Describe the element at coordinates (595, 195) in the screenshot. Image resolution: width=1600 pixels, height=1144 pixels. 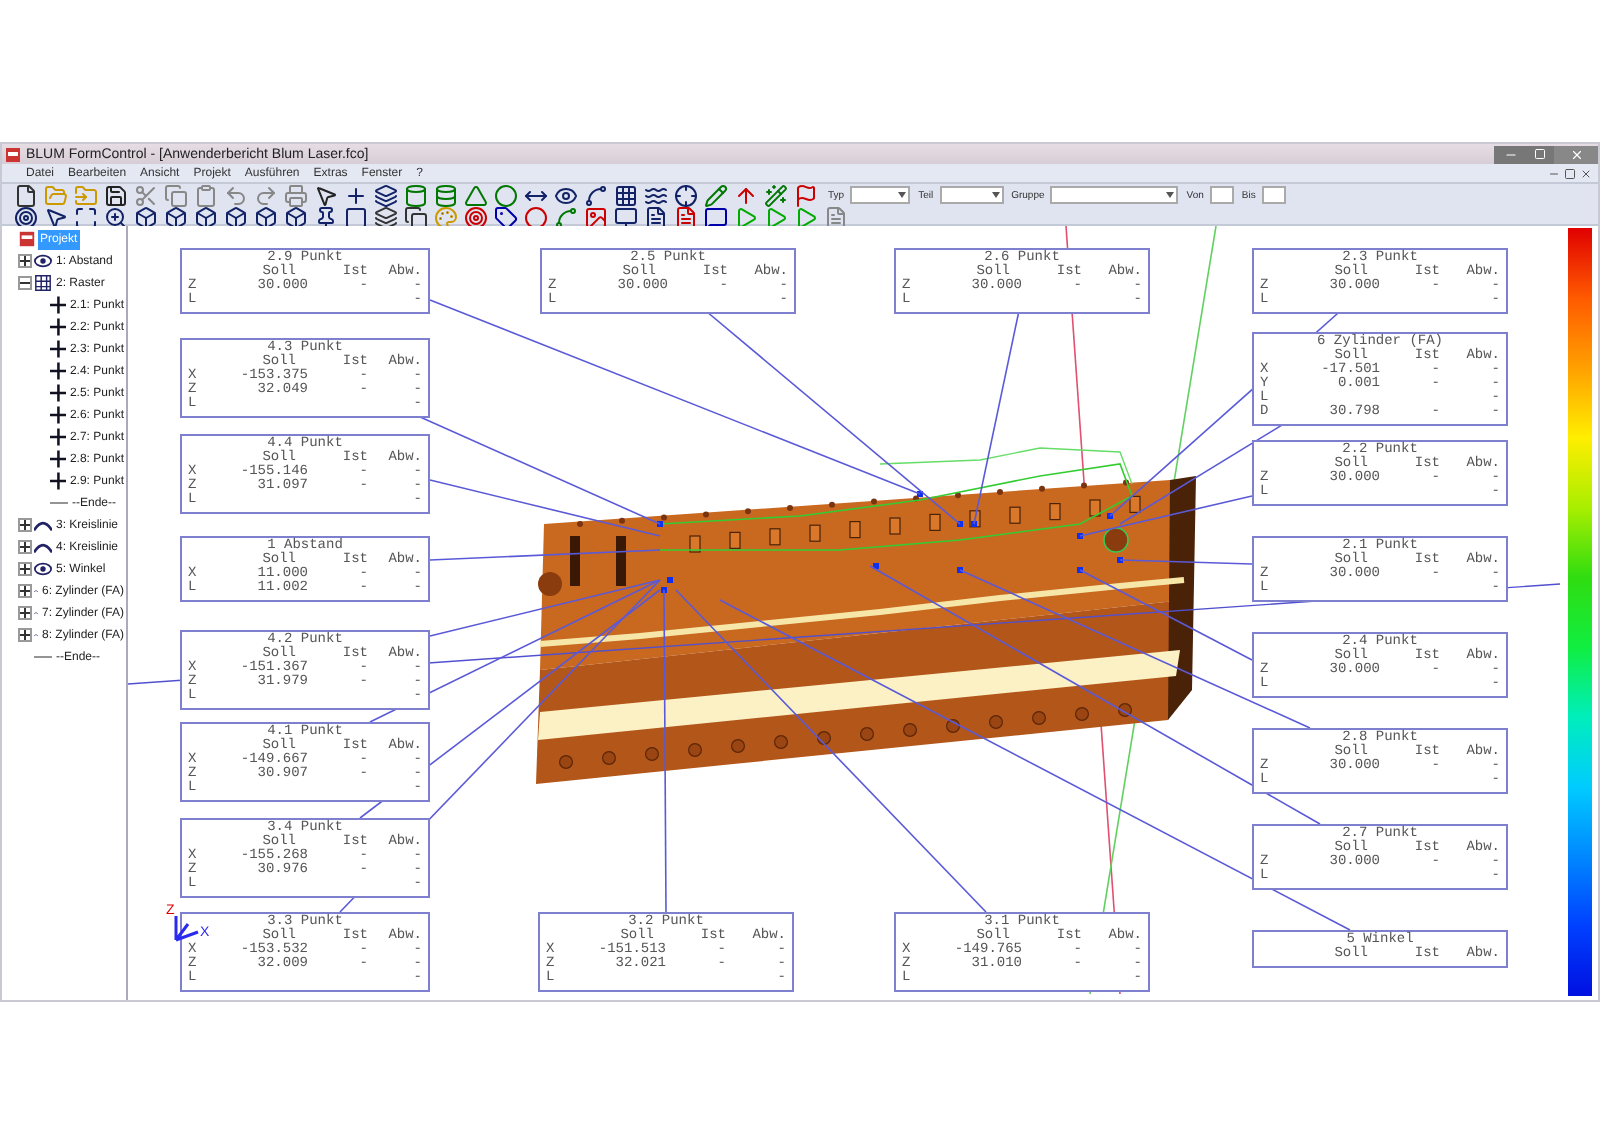
I see `curve-button` at that location.